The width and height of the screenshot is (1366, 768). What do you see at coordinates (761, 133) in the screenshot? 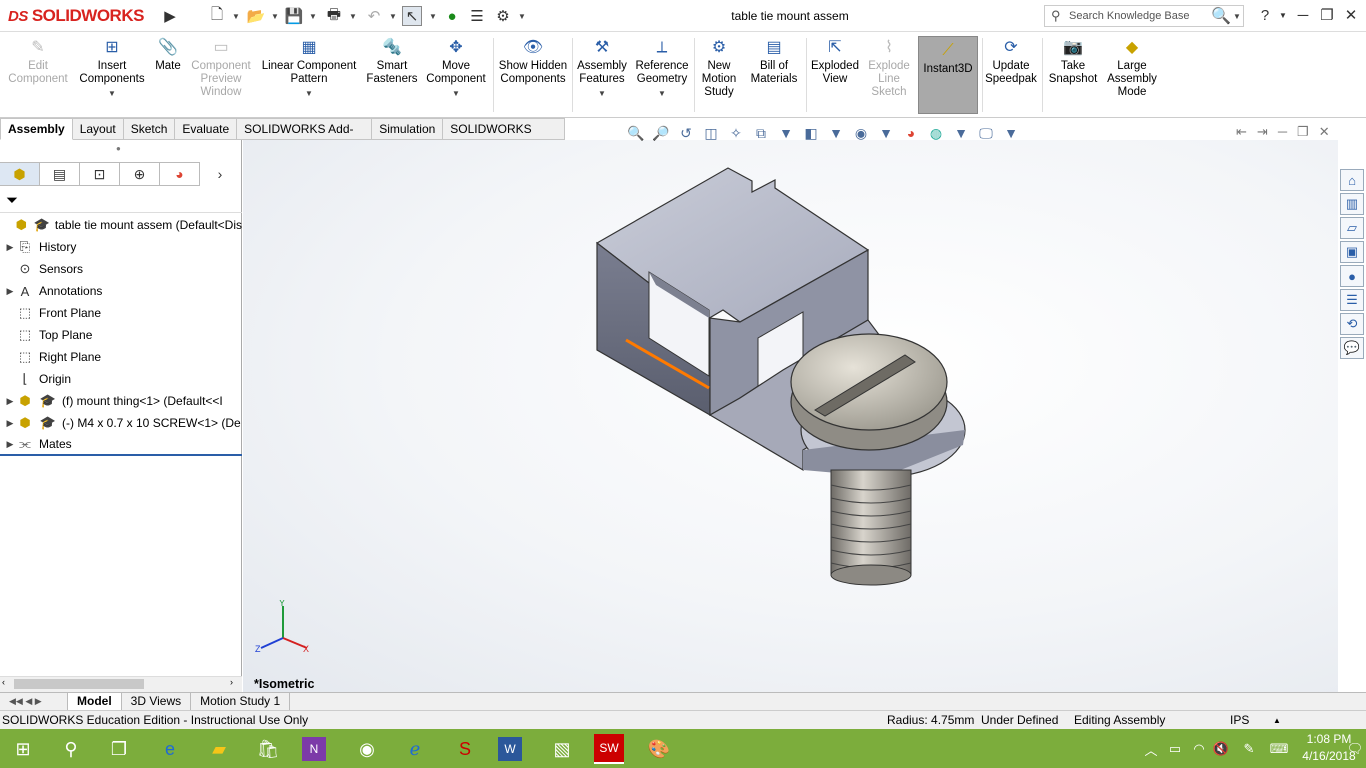
I see `view-orientation-icon: ⧉` at bounding box center [761, 133].